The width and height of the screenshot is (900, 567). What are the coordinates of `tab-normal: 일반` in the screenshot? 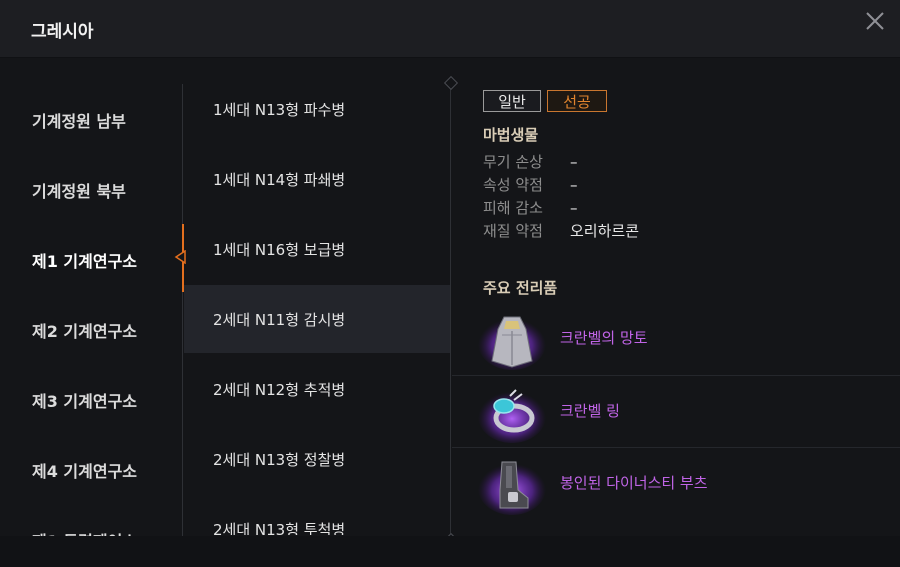 It's located at (512, 101).